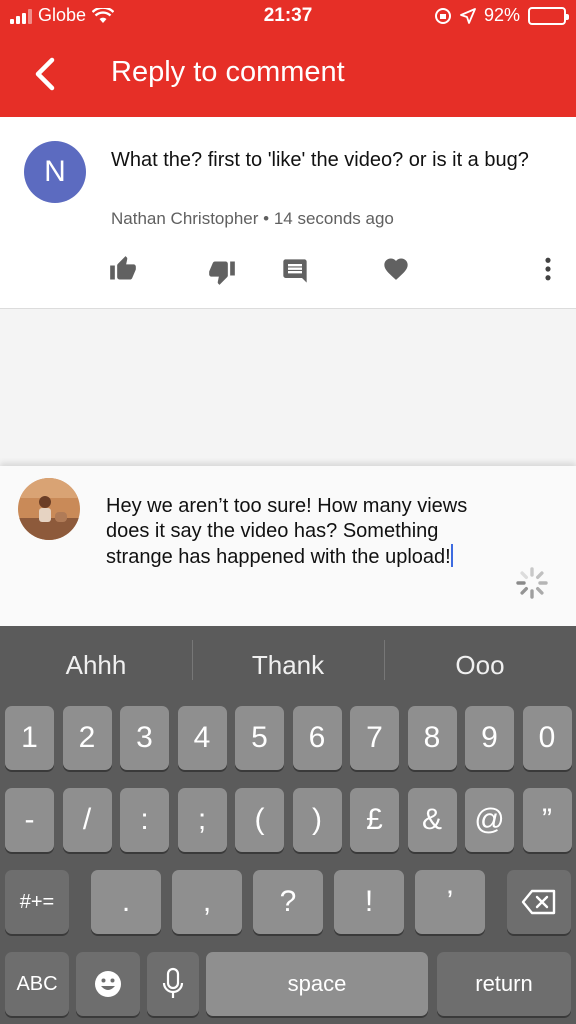  I want to click on key-return: return, so click(504, 984).